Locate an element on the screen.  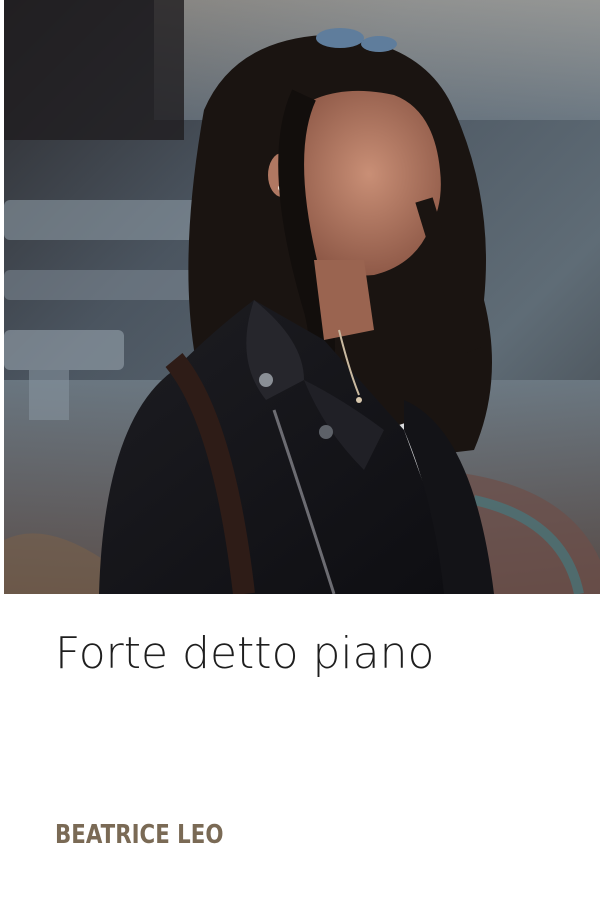
book-title: Forte detto piano is located at coordinates (245, 653).